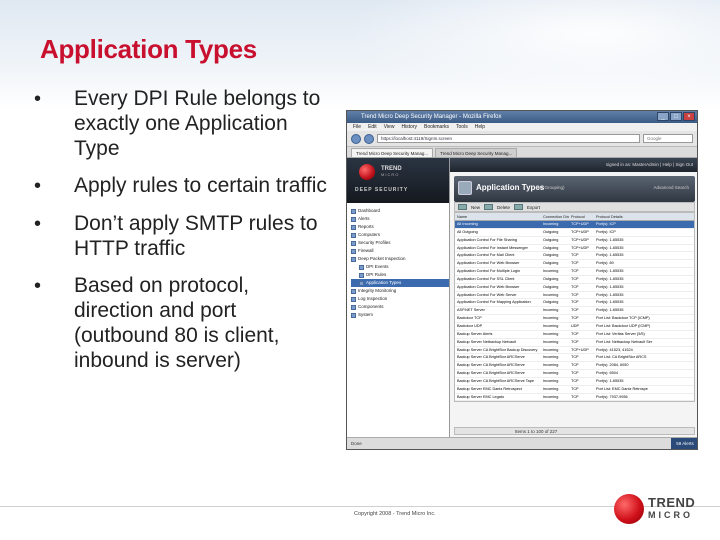 This screenshot has width=720, height=540. I want to click on tree-item-dashboard: Dashboard, so click(400, 211).